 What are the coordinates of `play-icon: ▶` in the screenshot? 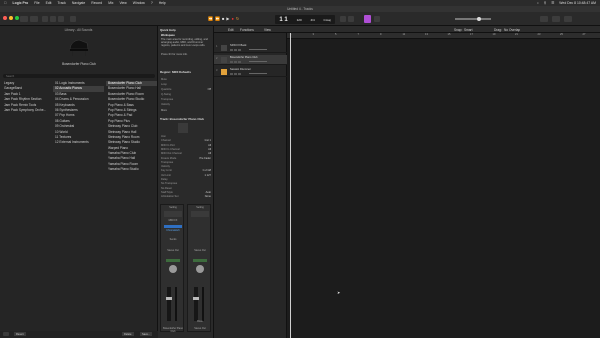 It's located at (227, 18).